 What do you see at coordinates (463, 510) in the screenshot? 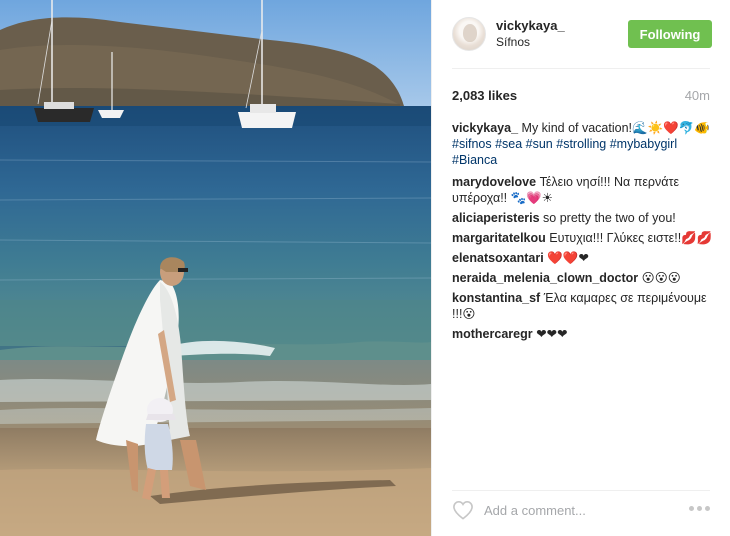
I see `heart-outline-icon` at bounding box center [463, 510].